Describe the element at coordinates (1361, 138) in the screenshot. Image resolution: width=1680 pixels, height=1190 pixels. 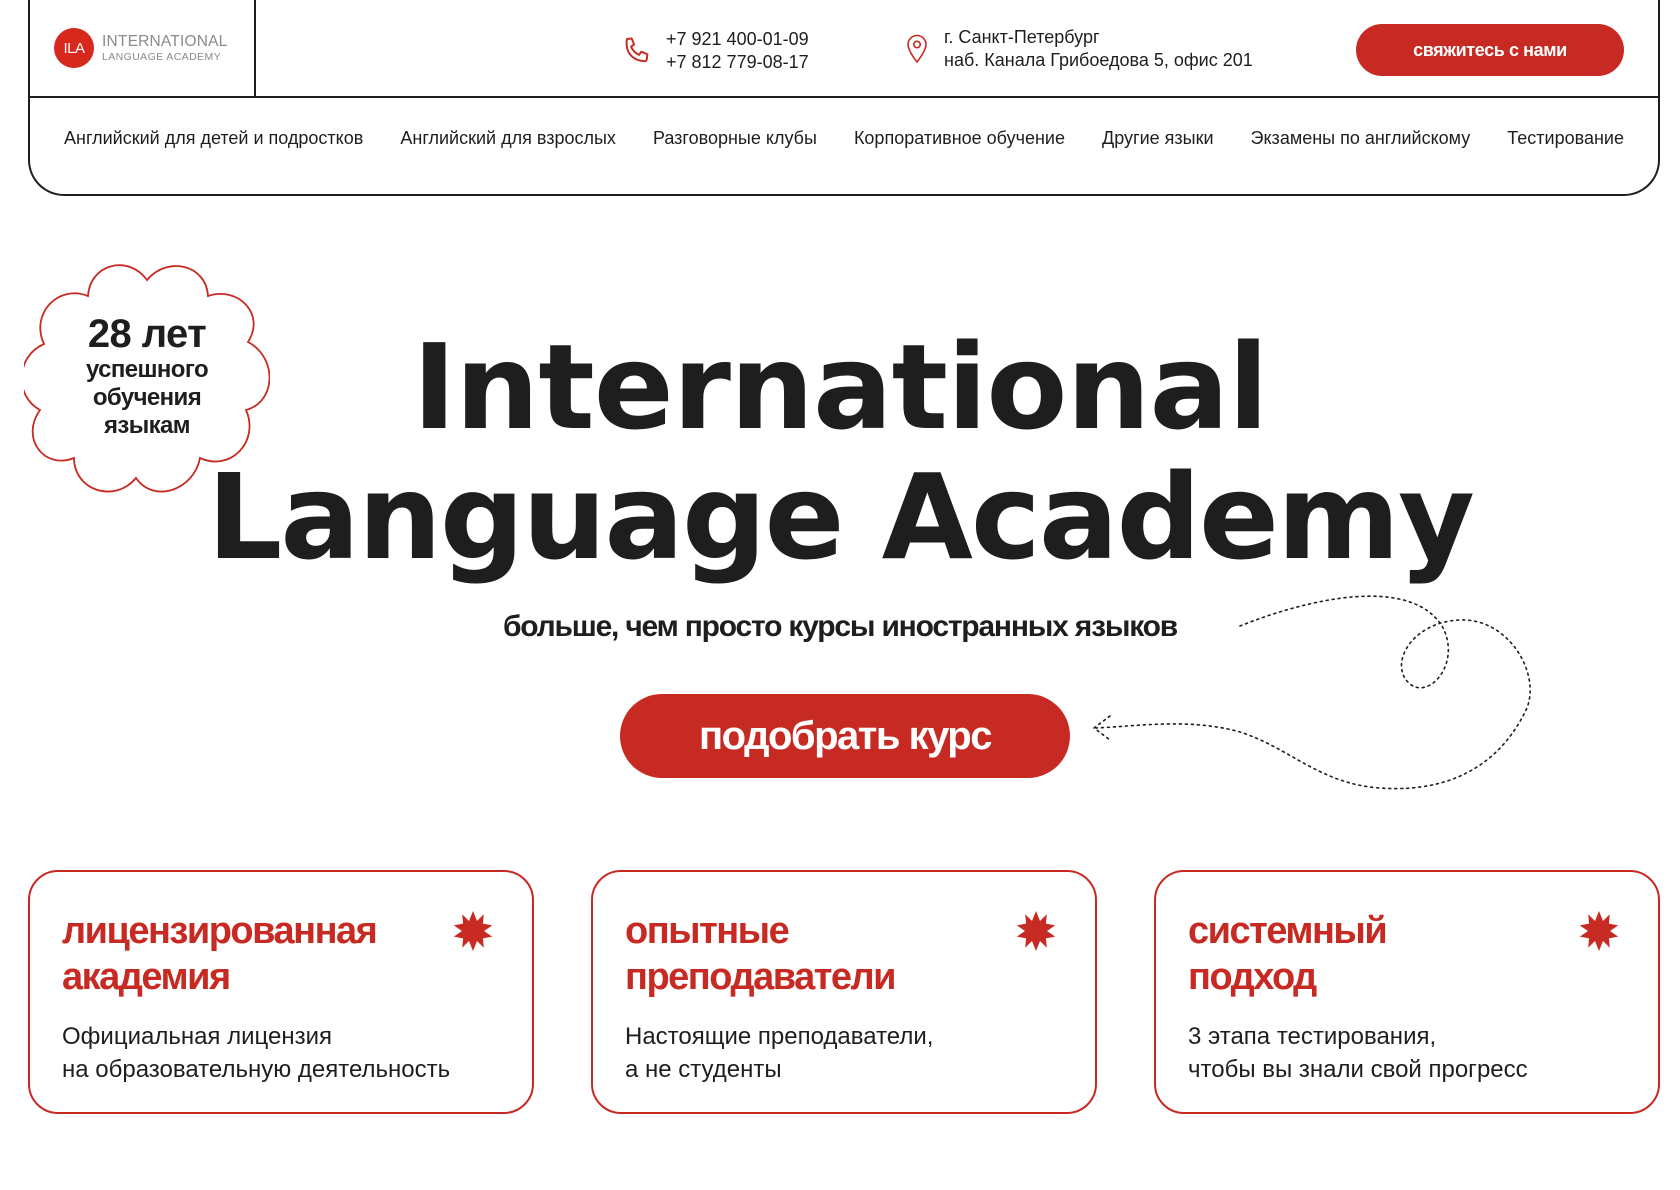
I see `nav-item-exams: Экзамены по английскому` at that location.